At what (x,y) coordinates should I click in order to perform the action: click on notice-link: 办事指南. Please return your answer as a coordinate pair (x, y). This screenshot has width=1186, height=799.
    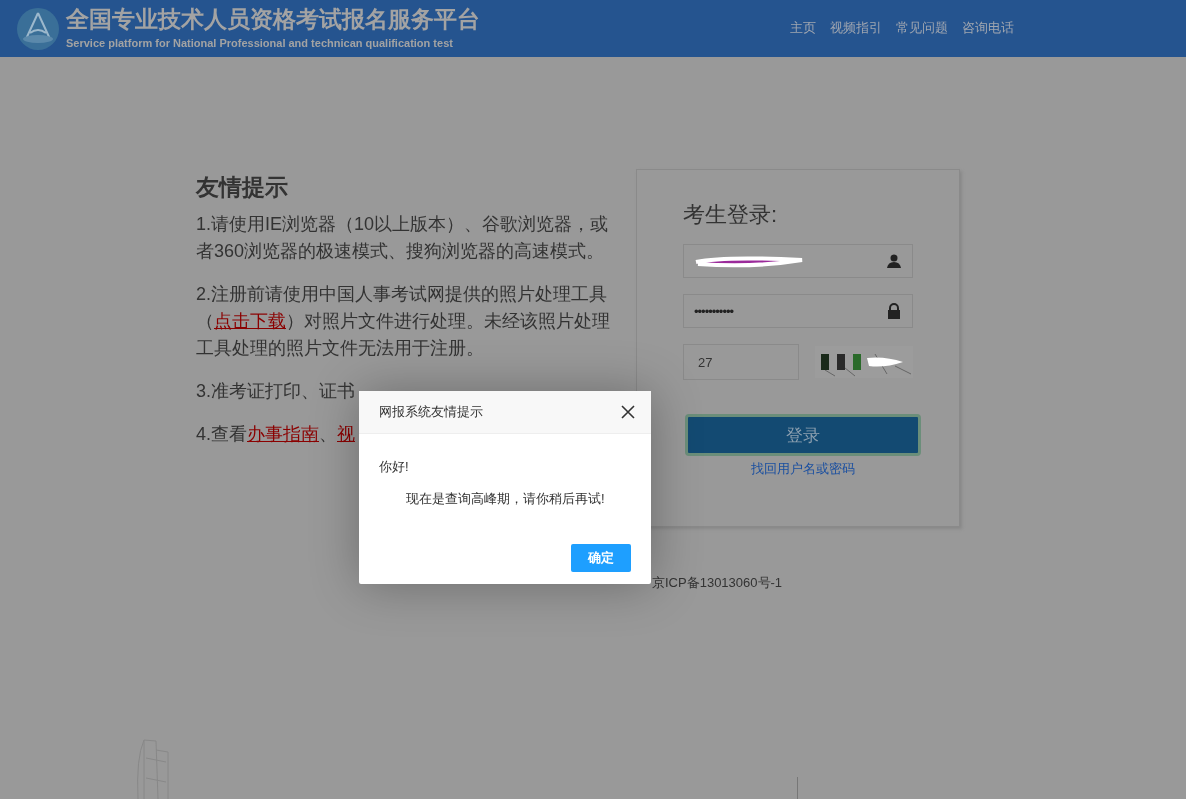
    Looking at the image, I should click on (283, 434).